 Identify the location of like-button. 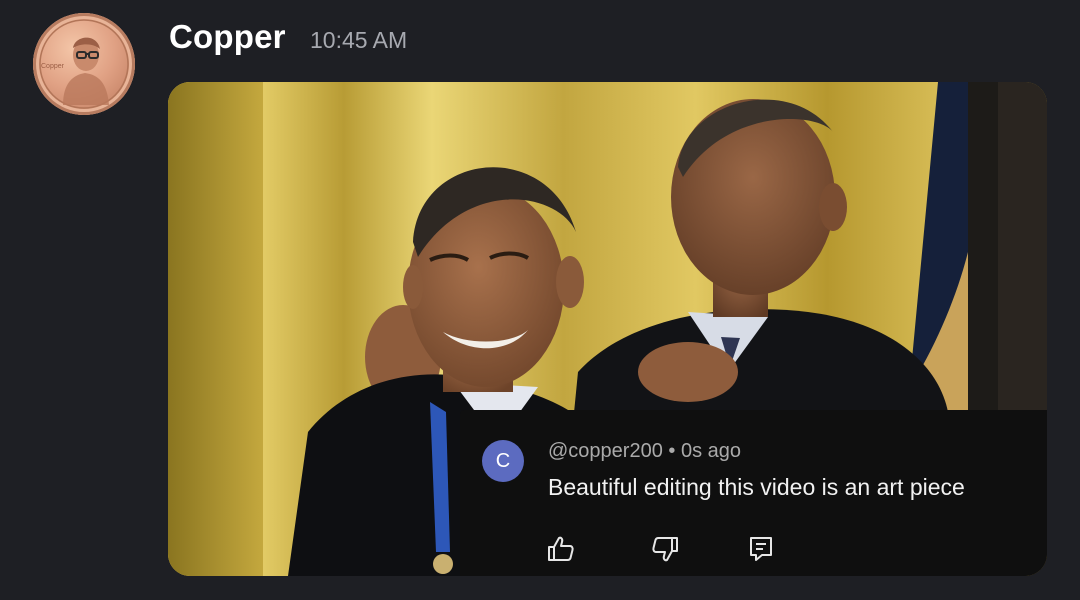
(561, 549).